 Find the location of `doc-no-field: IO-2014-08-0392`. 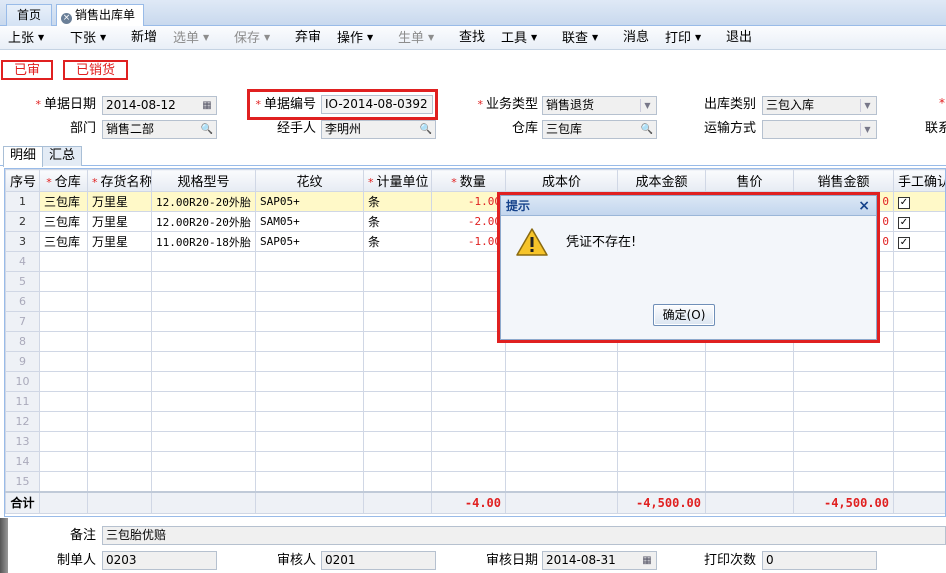

doc-no-field: IO-2014-08-0392 is located at coordinates (377, 104).